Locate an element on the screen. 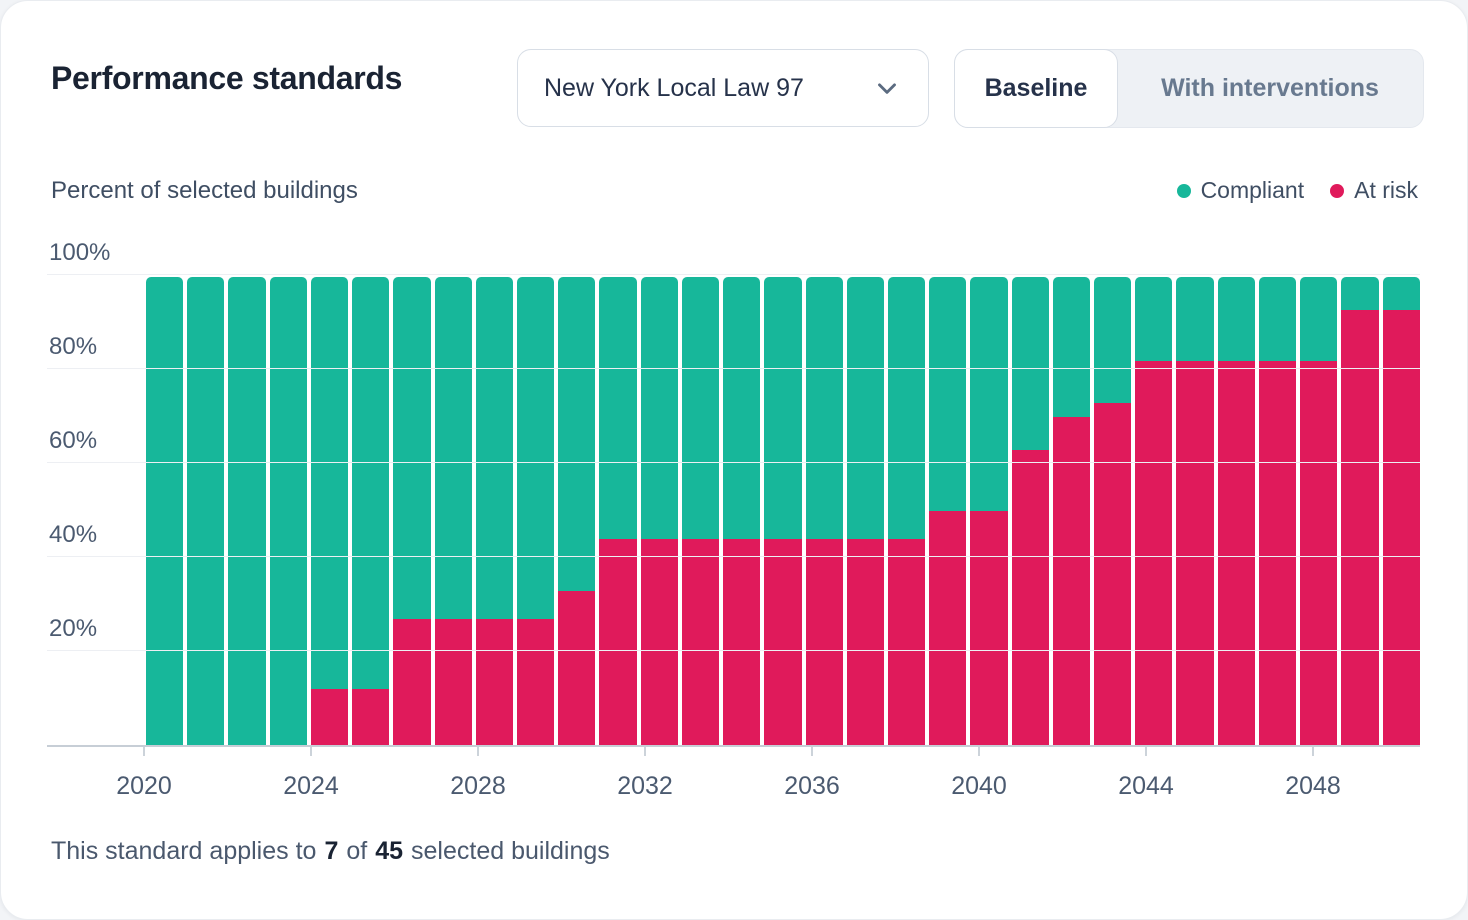 The width and height of the screenshot is (1468, 920). legend-label-at-risk: At risk is located at coordinates (1386, 190).